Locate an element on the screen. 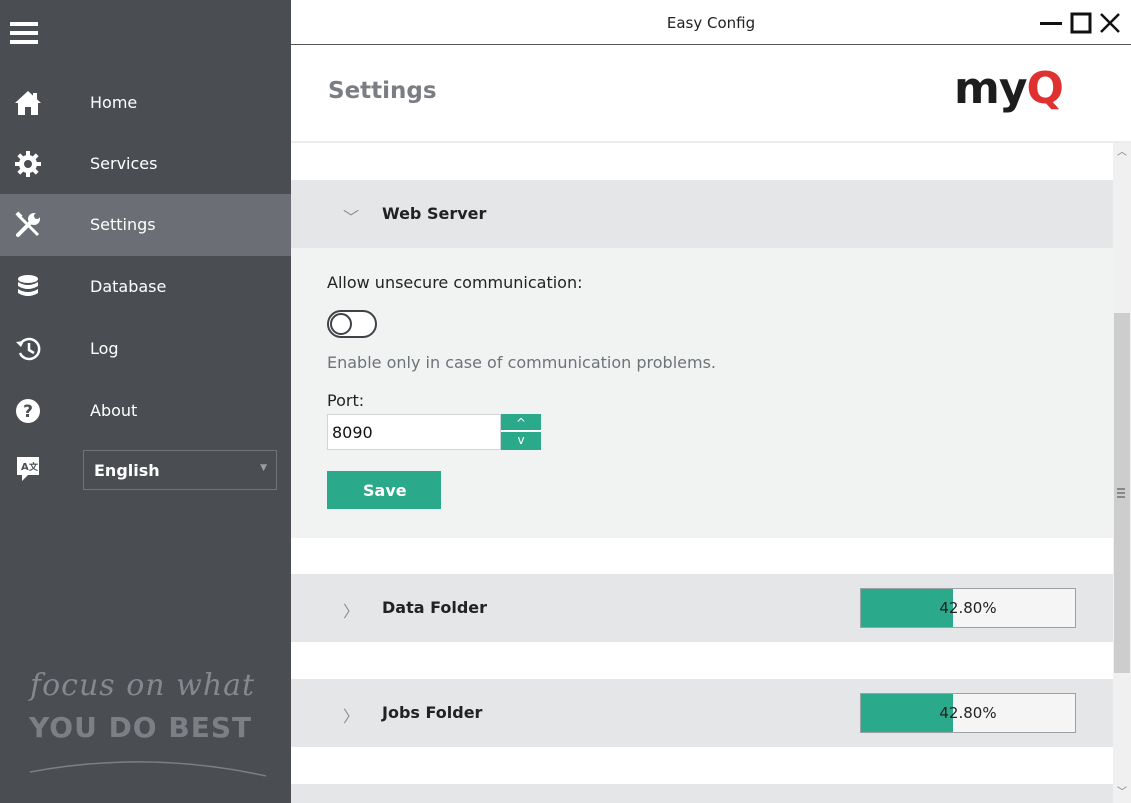 This screenshot has width=1131, height=803. page-title: Settings is located at coordinates (382, 91).